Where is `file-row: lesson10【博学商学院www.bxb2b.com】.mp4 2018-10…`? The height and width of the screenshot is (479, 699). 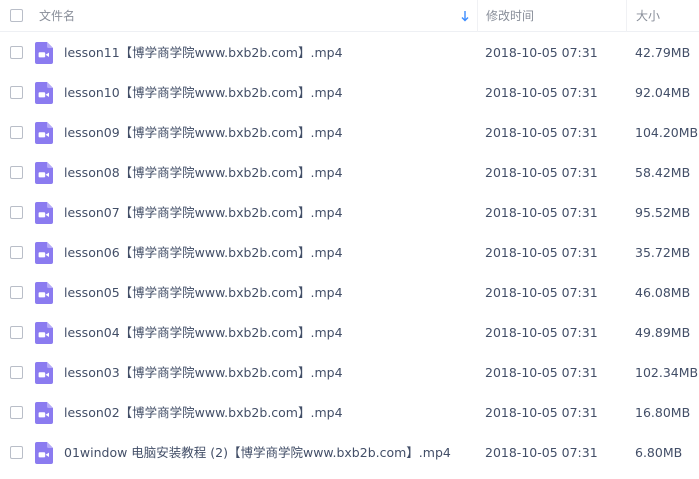
file-row: lesson10【博学商学院www.bxb2b.com】.mp4 2018-10… is located at coordinates (349, 93).